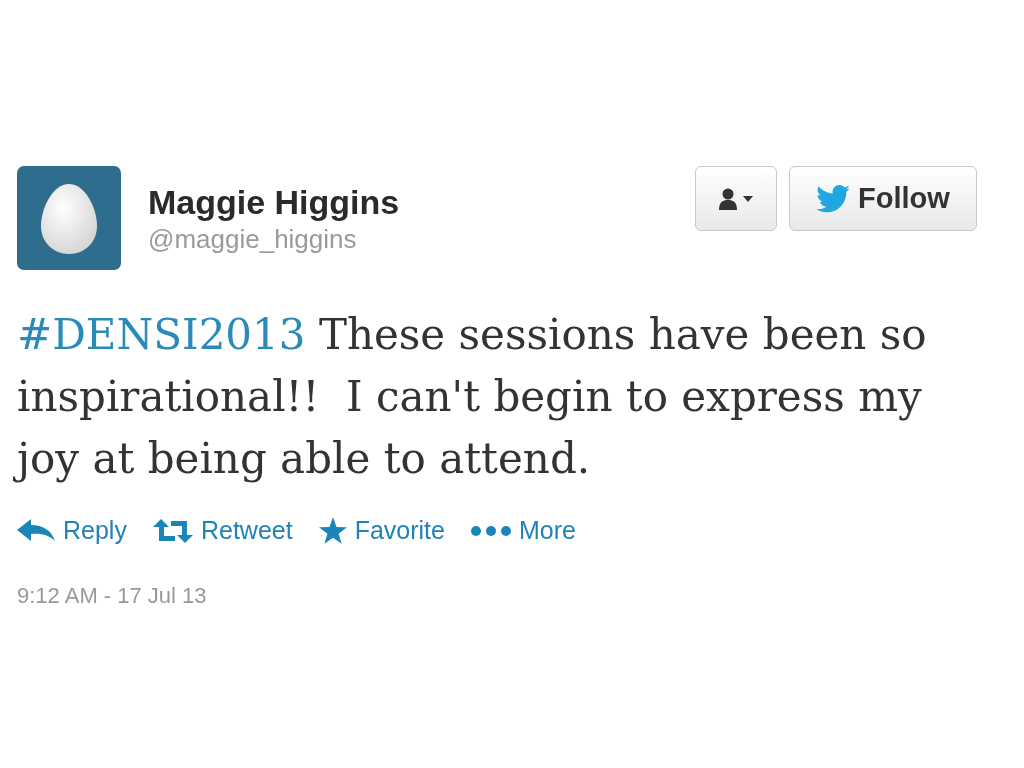 The image size is (1024, 768). I want to click on star-icon, so click(332, 530).